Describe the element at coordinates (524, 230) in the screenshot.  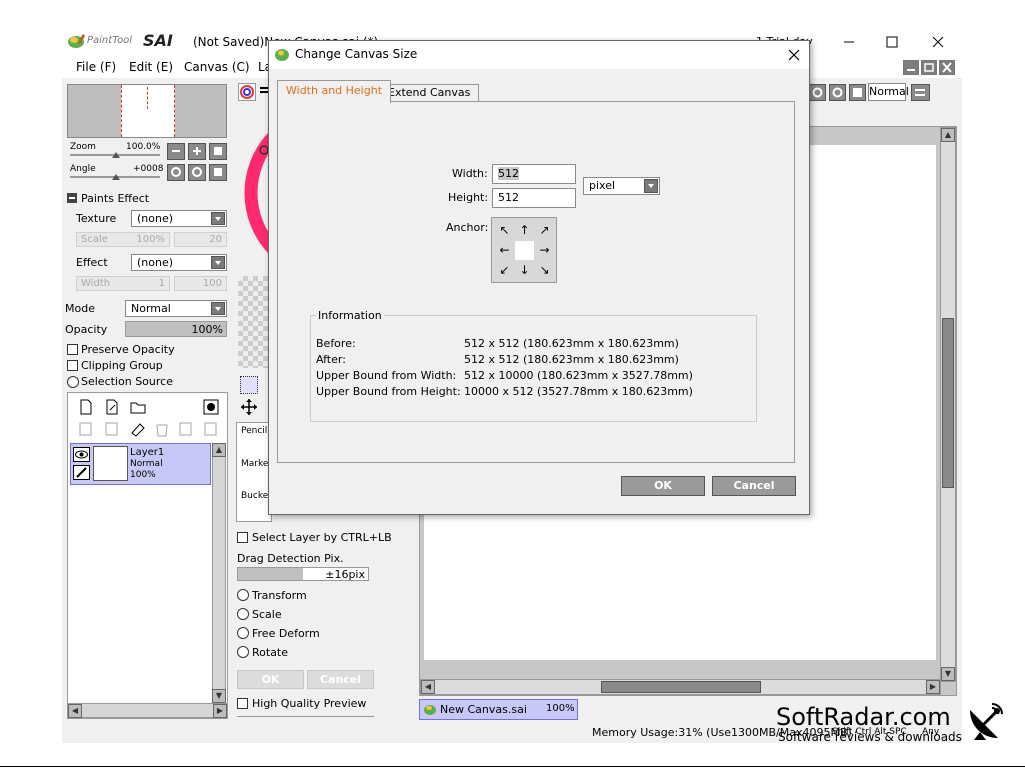
I see `anchor-top: ↑` at that location.